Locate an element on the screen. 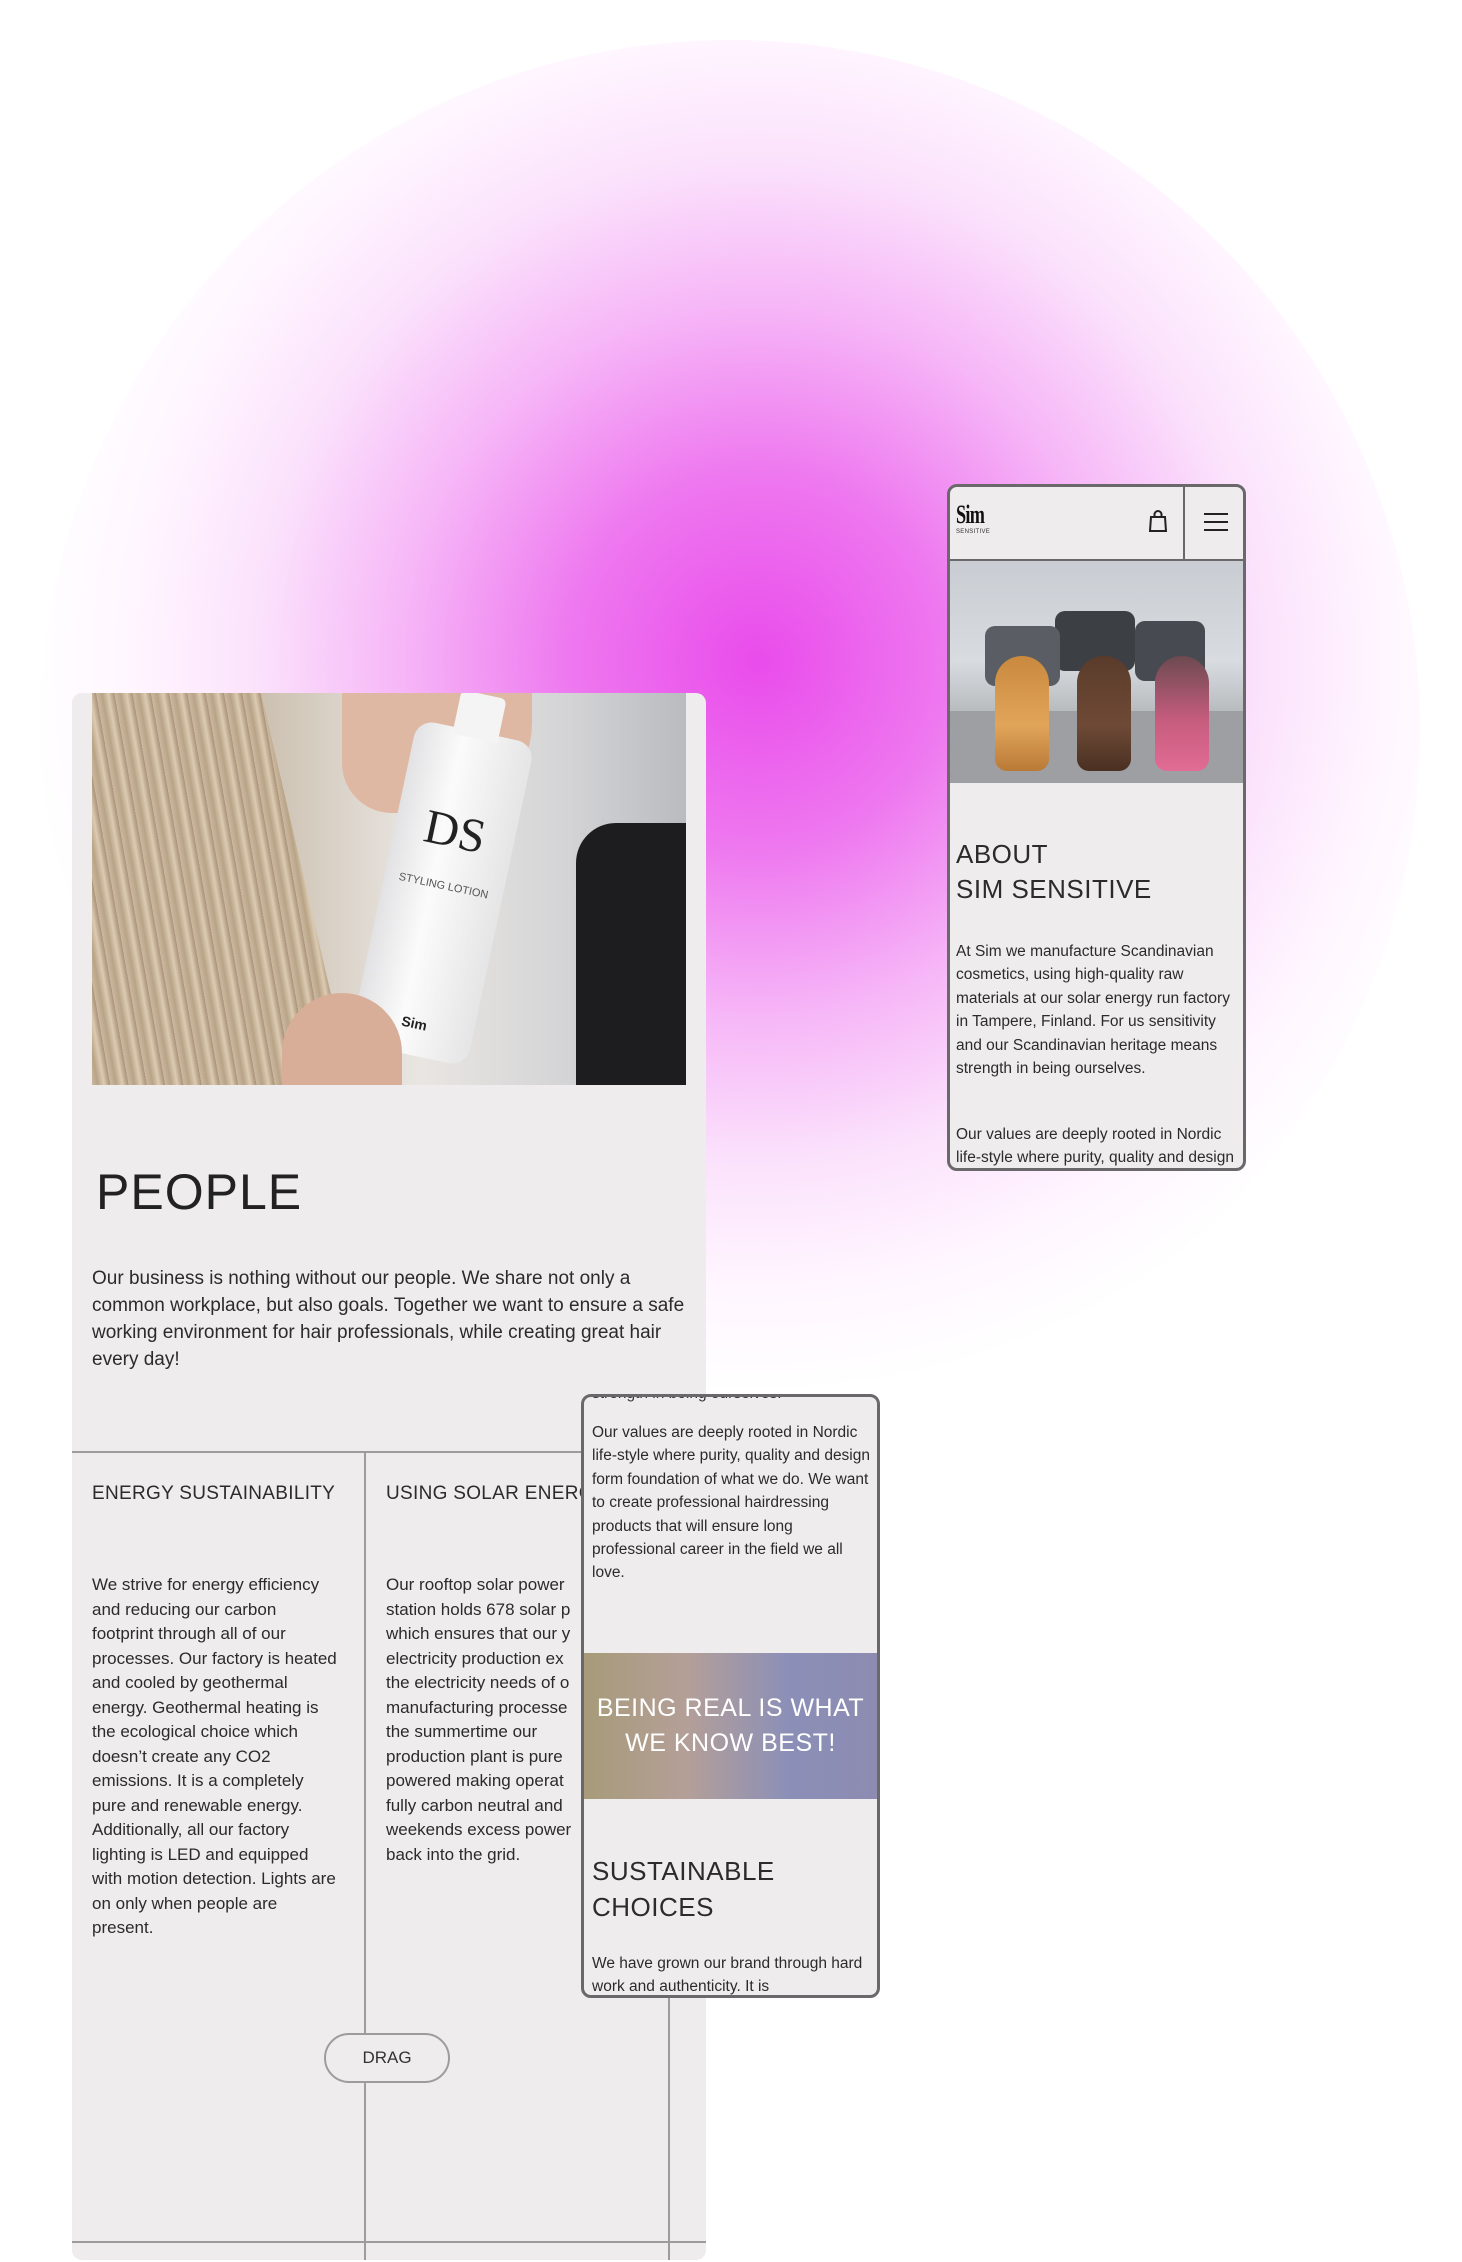 Image resolution: width=1462 pixels, height=2262 pixels. sim-logo-sub: SENSITIVE is located at coordinates (973, 532).